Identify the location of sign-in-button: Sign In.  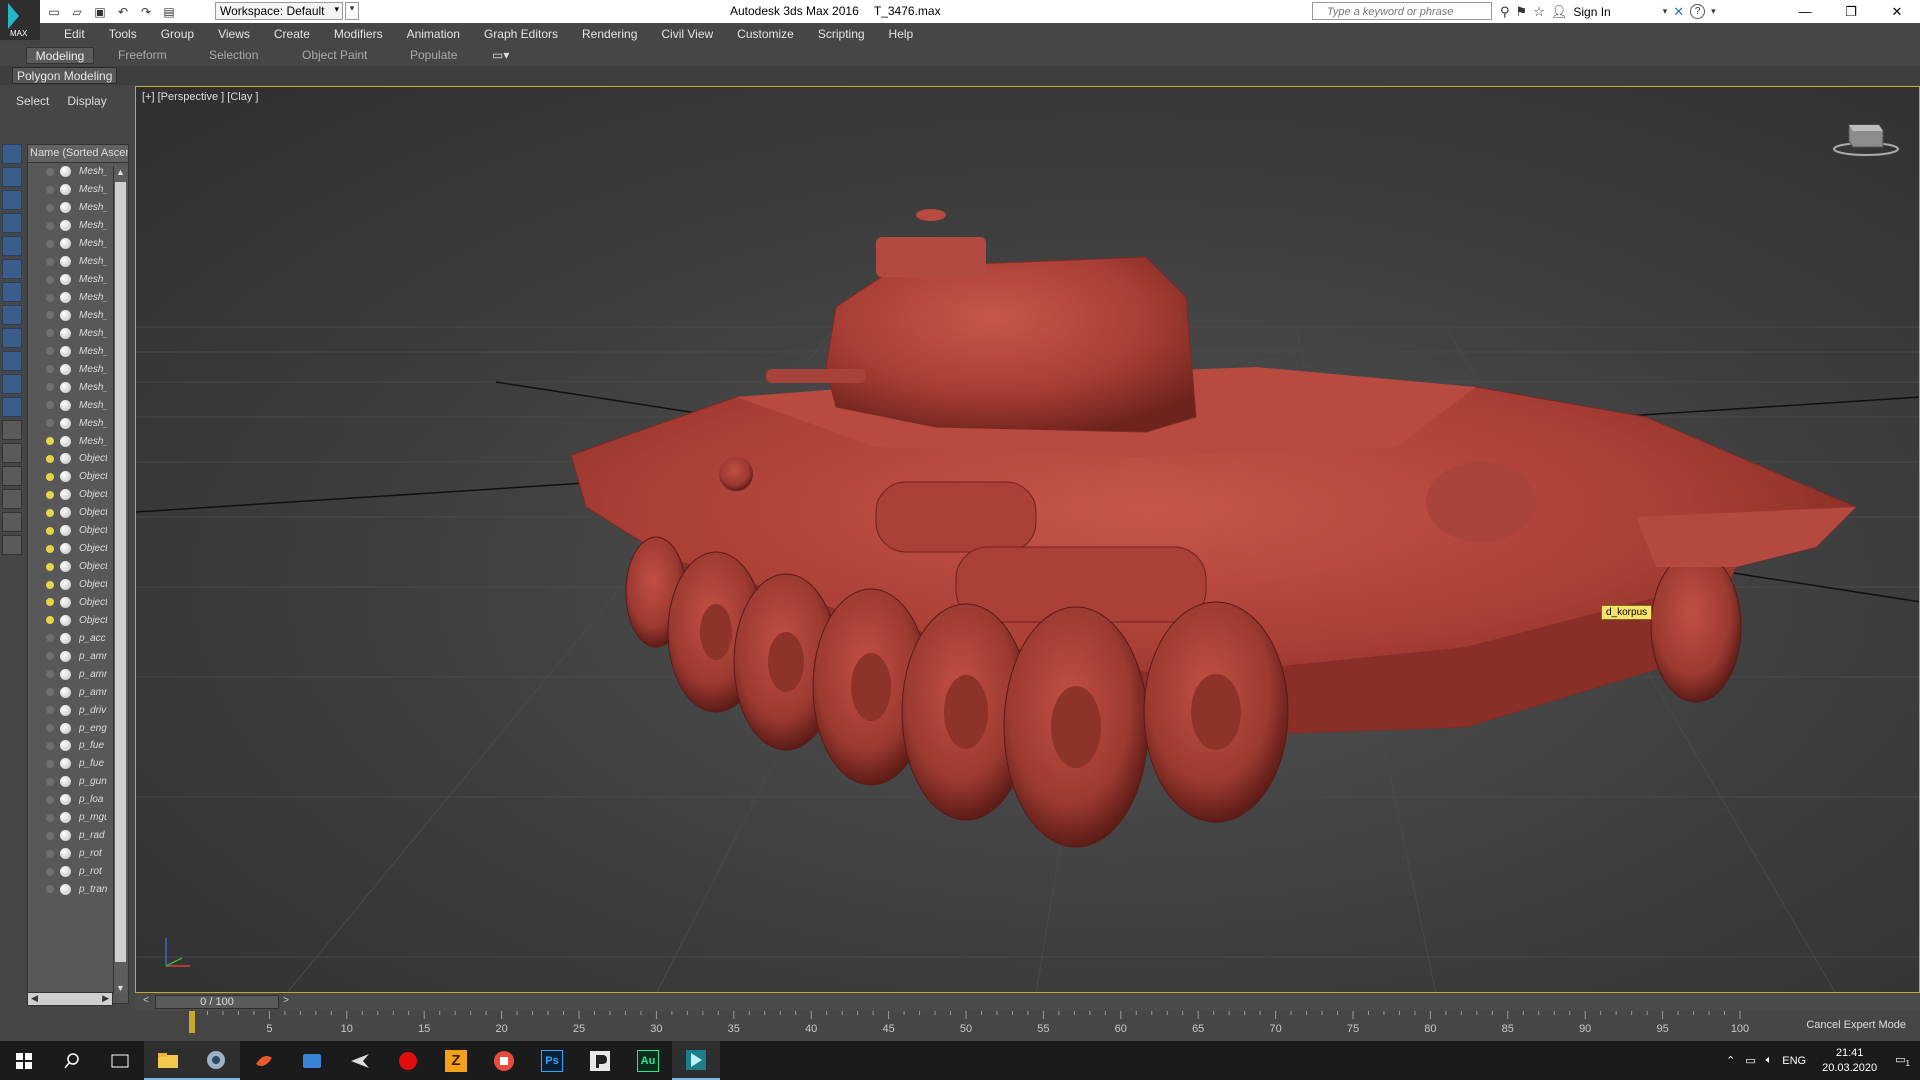
(1591, 12).